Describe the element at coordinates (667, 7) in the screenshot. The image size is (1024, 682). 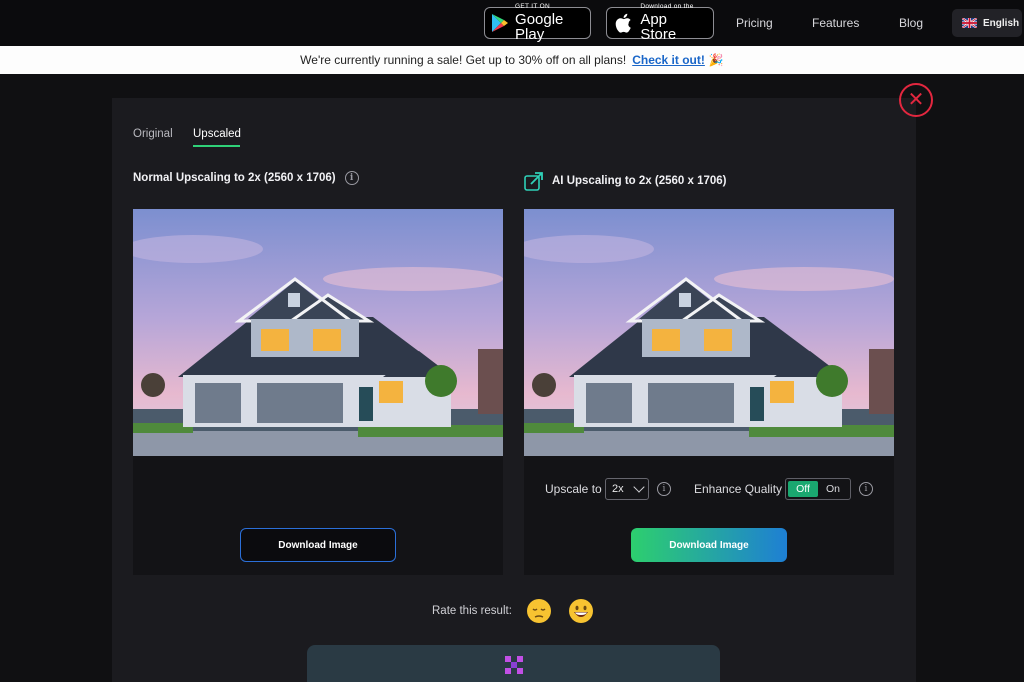
I see `app-store-small-text: Download on the` at that location.